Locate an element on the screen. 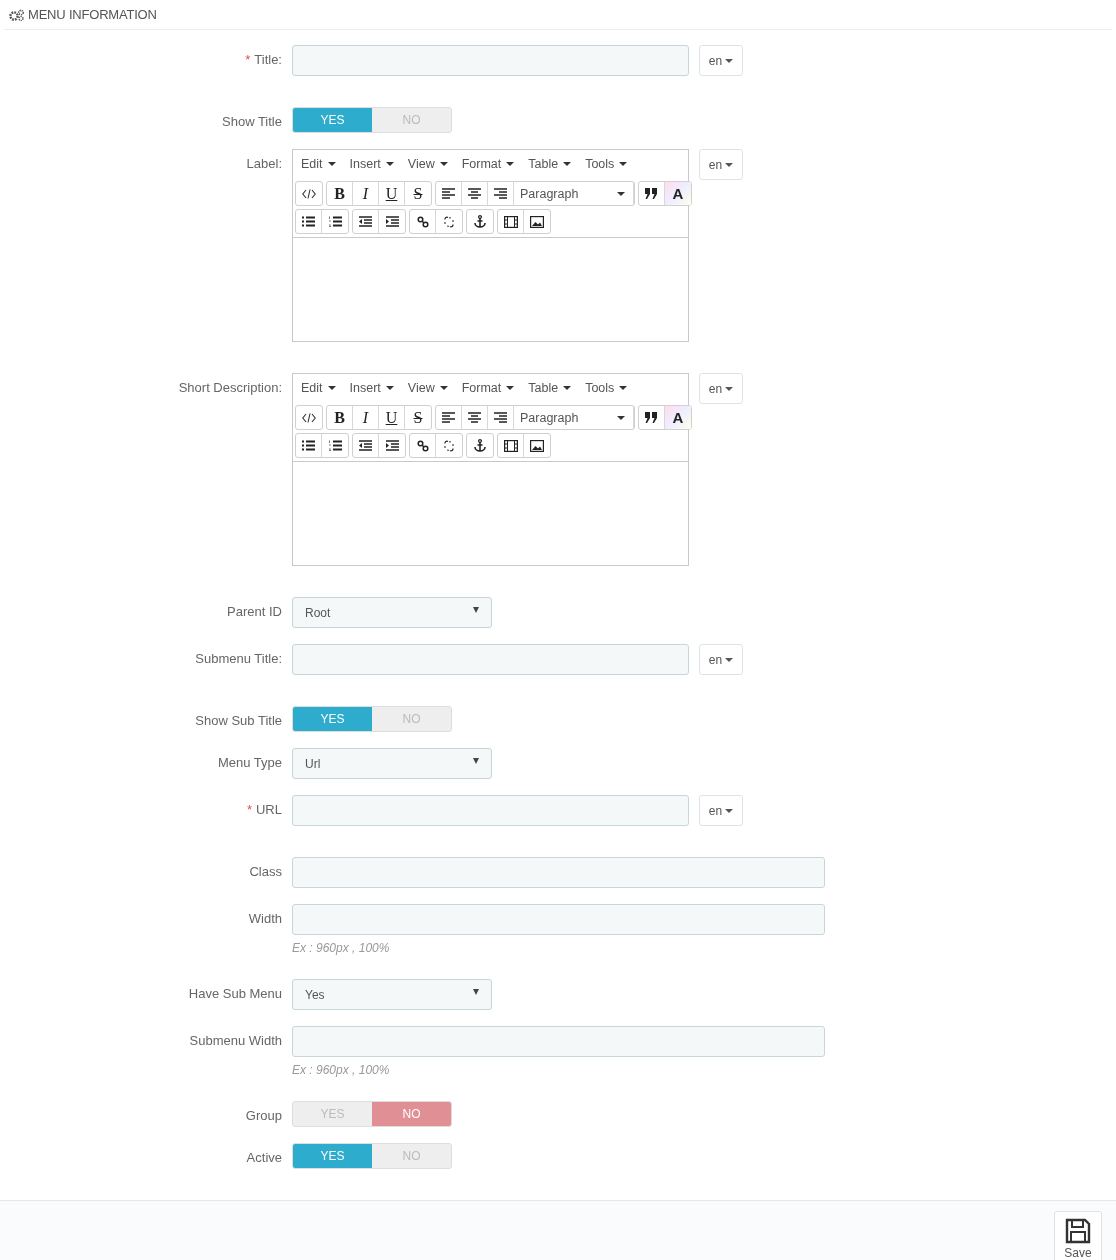  field-label: Active is located at coordinates (264, 1158).